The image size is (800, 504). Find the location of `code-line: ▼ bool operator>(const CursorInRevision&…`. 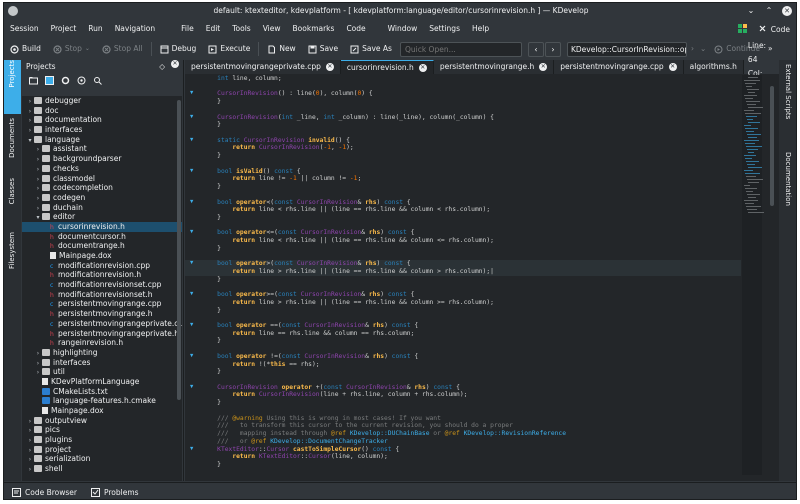

code-line: ▼ bool operator>(const CursorInRevision&… is located at coordinates (463, 264).